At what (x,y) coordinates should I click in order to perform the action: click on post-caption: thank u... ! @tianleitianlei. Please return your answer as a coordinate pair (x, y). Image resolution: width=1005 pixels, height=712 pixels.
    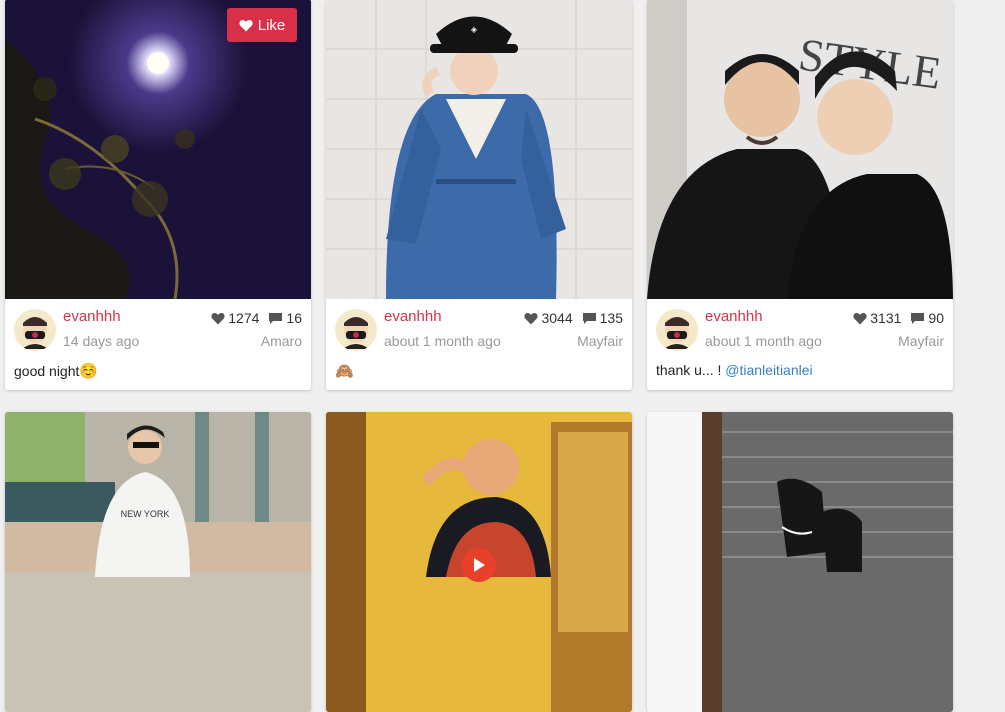
    Looking at the image, I should click on (734, 370).